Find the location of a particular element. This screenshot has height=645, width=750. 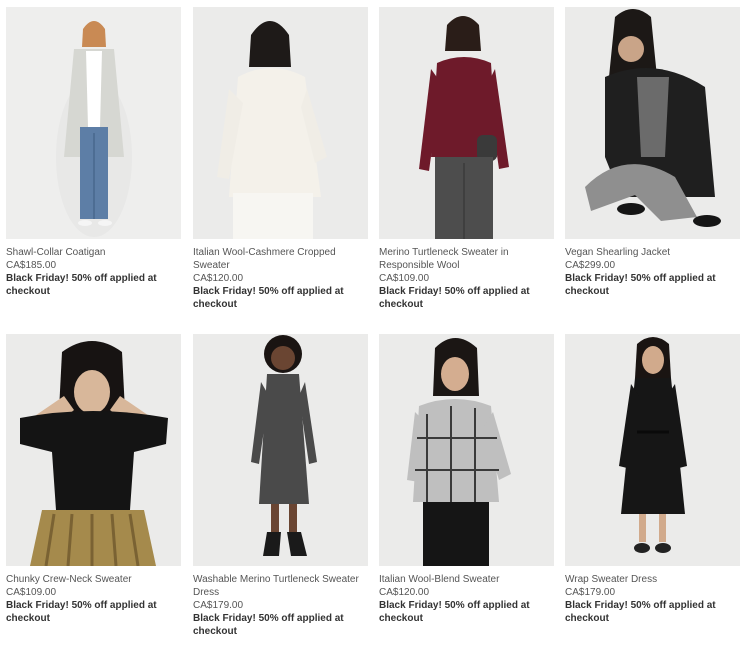

product-name: Vegan Shearling Jacket is located at coordinates (652, 252).